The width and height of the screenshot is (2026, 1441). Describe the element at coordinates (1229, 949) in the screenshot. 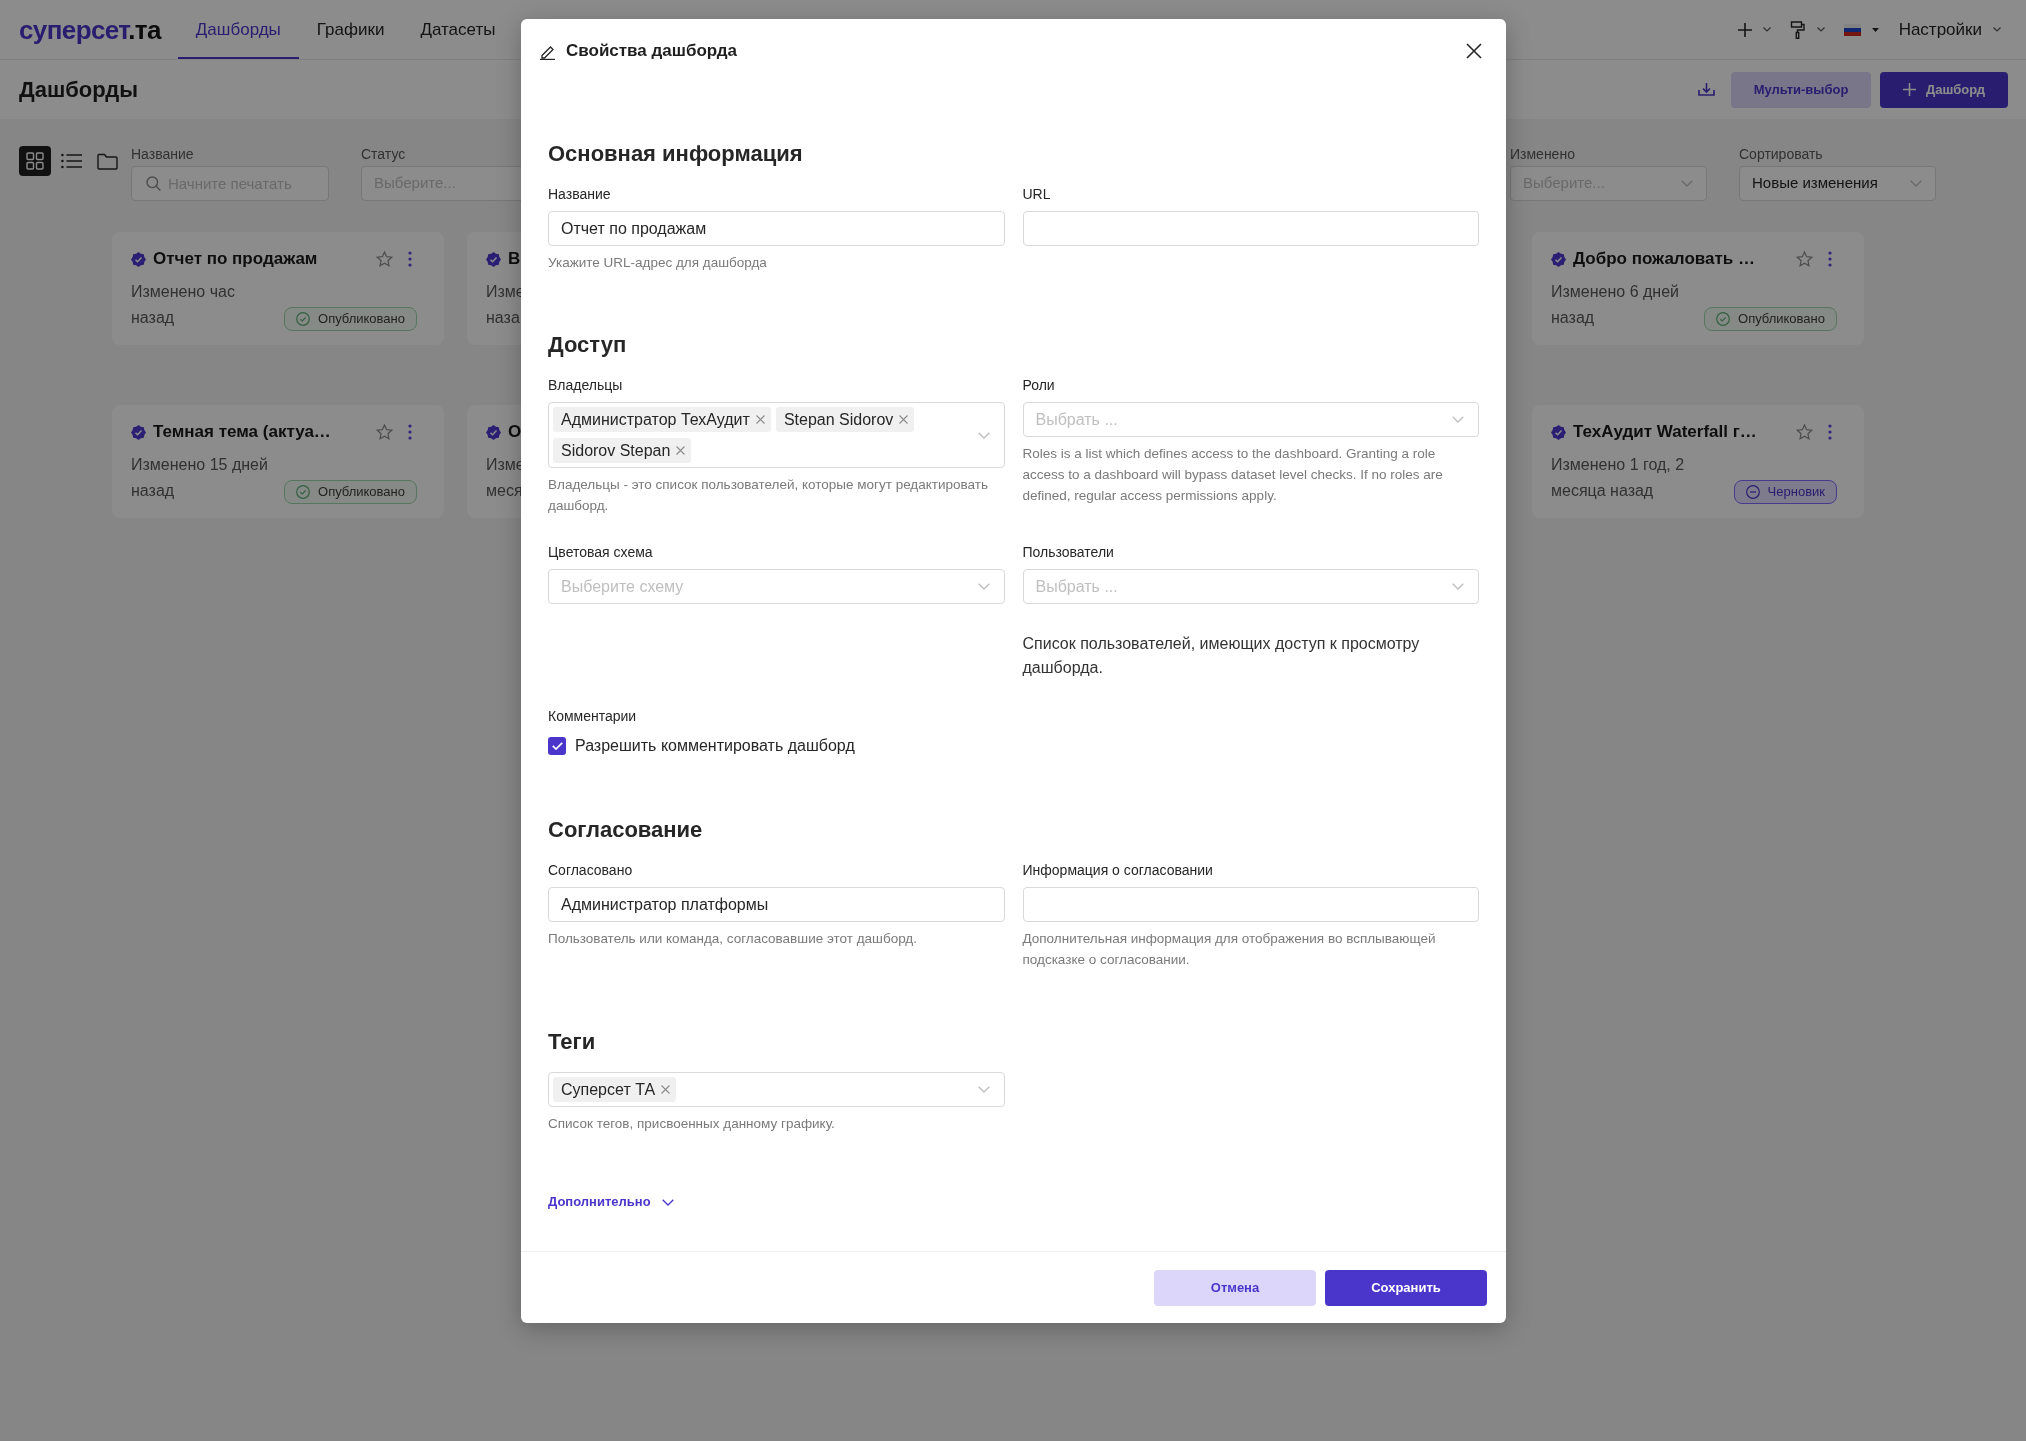

I see `help-text: Дополнительная информация для отображения во всплывающей подсказке о согласовании.` at that location.